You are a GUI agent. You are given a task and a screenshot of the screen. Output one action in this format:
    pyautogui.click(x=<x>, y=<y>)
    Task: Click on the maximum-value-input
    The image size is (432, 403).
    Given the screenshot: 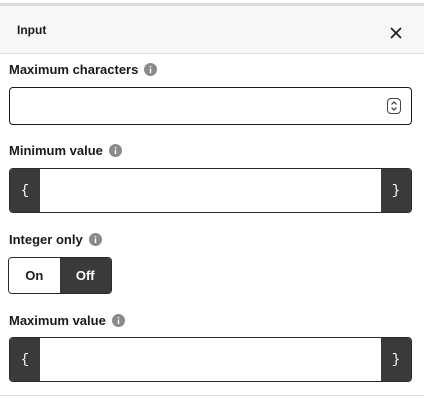 What is the action you would take?
    pyautogui.click(x=211, y=359)
    